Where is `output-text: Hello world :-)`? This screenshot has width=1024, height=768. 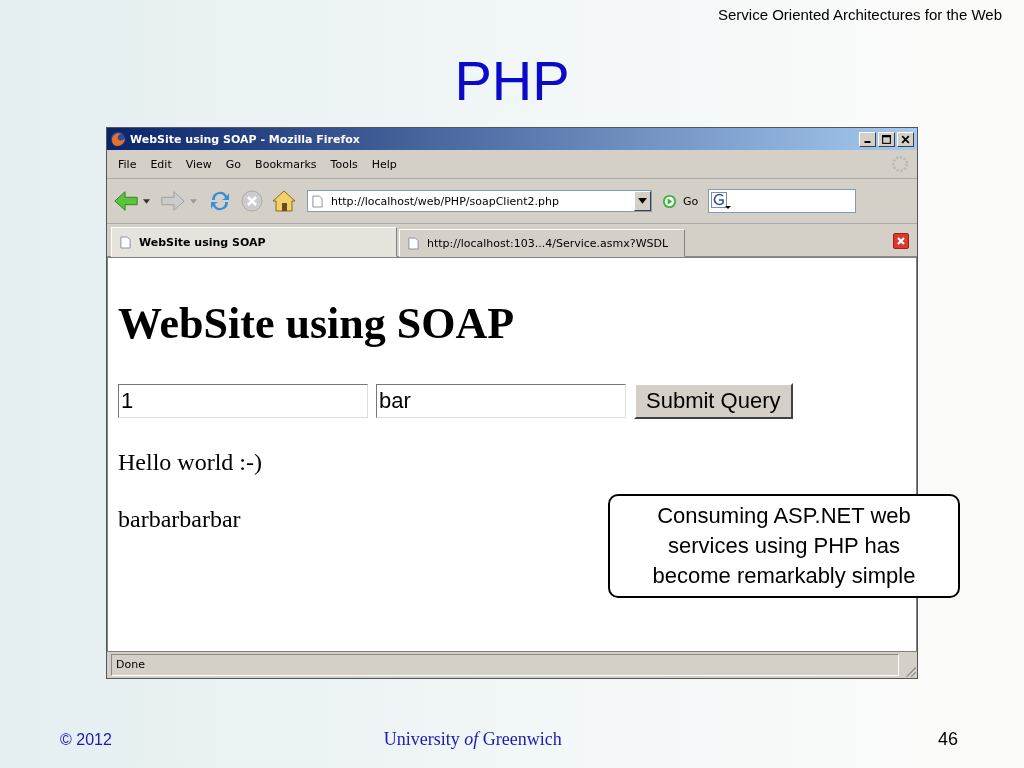
output-text: Hello world :-) is located at coordinates (190, 462).